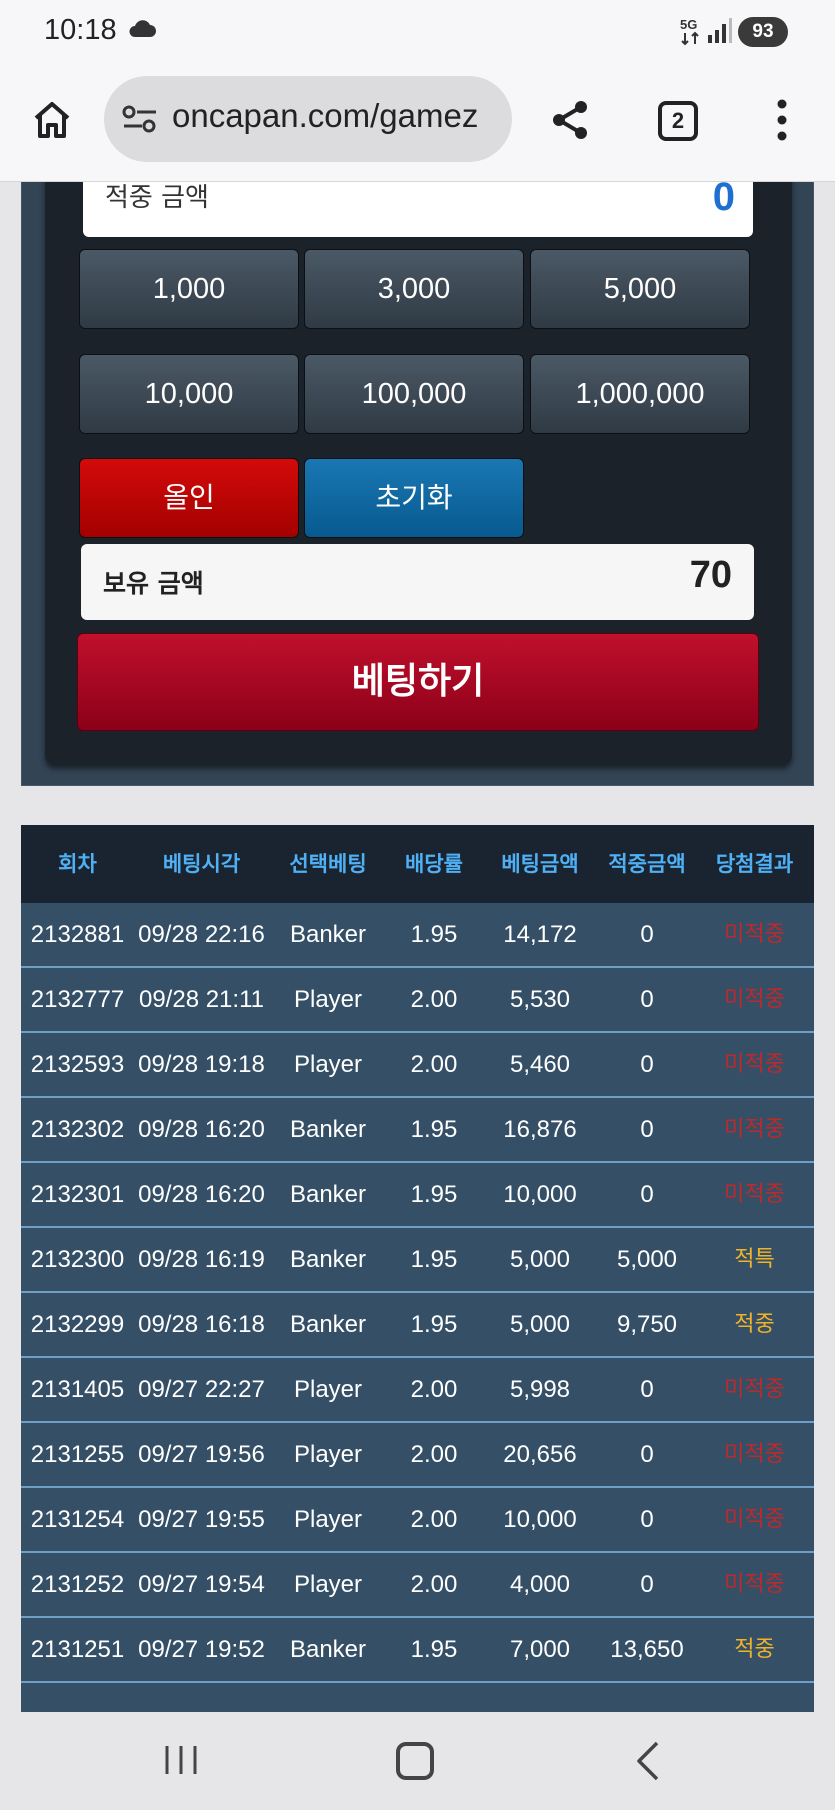  What do you see at coordinates (201, 1649) in the screenshot?
I see `cell-bet-time: 09/27 19:52` at bounding box center [201, 1649].